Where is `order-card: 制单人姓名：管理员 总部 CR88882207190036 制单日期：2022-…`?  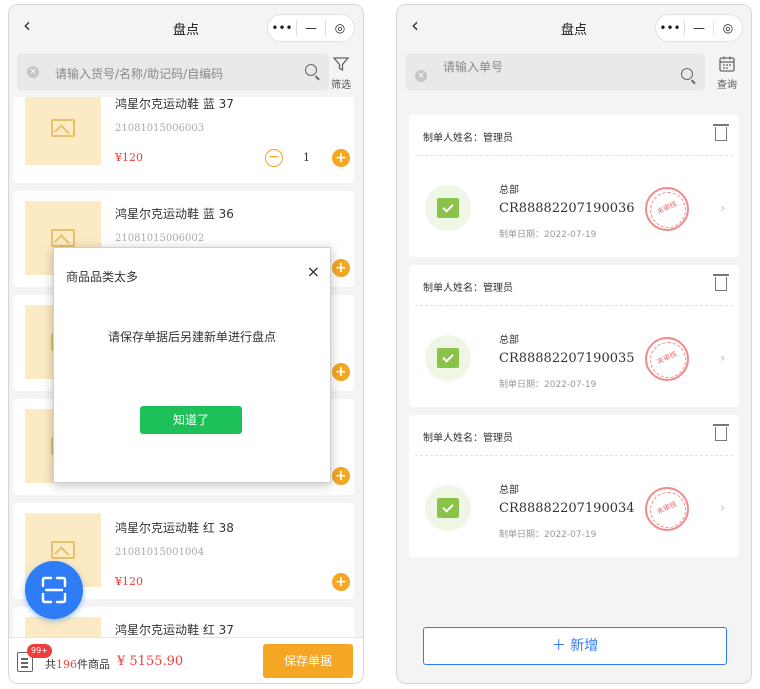 order-card: 制单人姓名：管理员 总部 CR88882207190036 制单日期：2022-… is located at coordinates (574, 186).